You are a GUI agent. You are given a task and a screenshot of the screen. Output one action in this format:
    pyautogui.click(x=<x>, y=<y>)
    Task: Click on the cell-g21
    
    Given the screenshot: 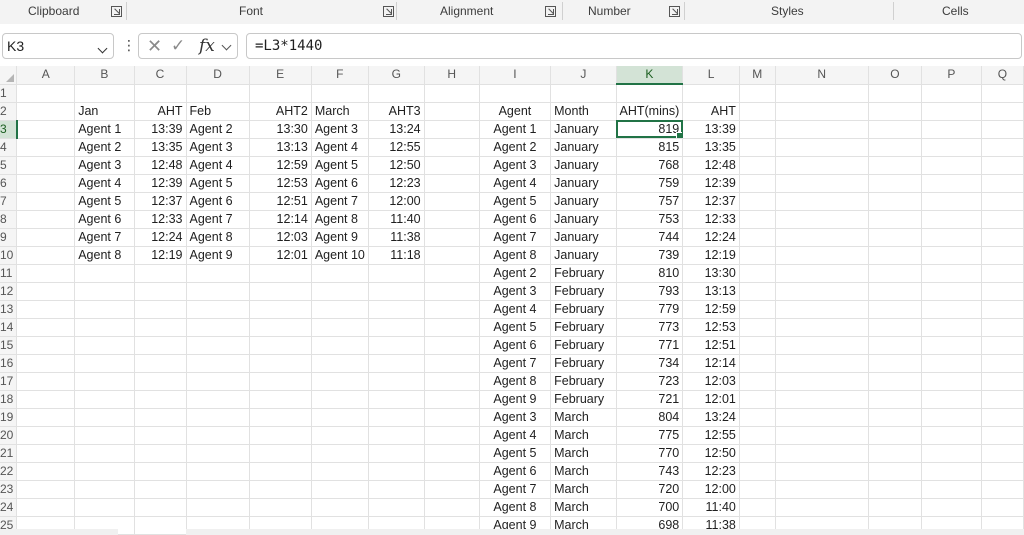 What is the action you would take?
    pyautogui.click(x=396, y=453)
    